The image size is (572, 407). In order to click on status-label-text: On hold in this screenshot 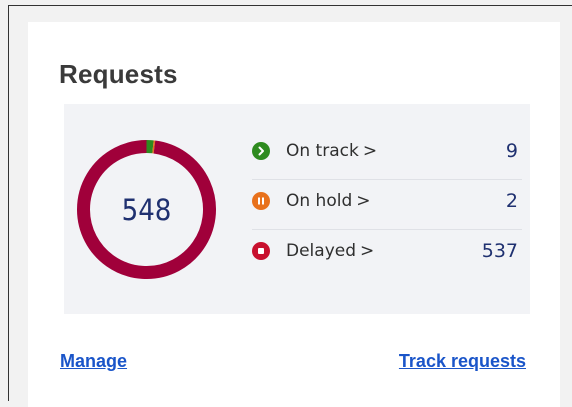, I will do `click(319, 201)`.